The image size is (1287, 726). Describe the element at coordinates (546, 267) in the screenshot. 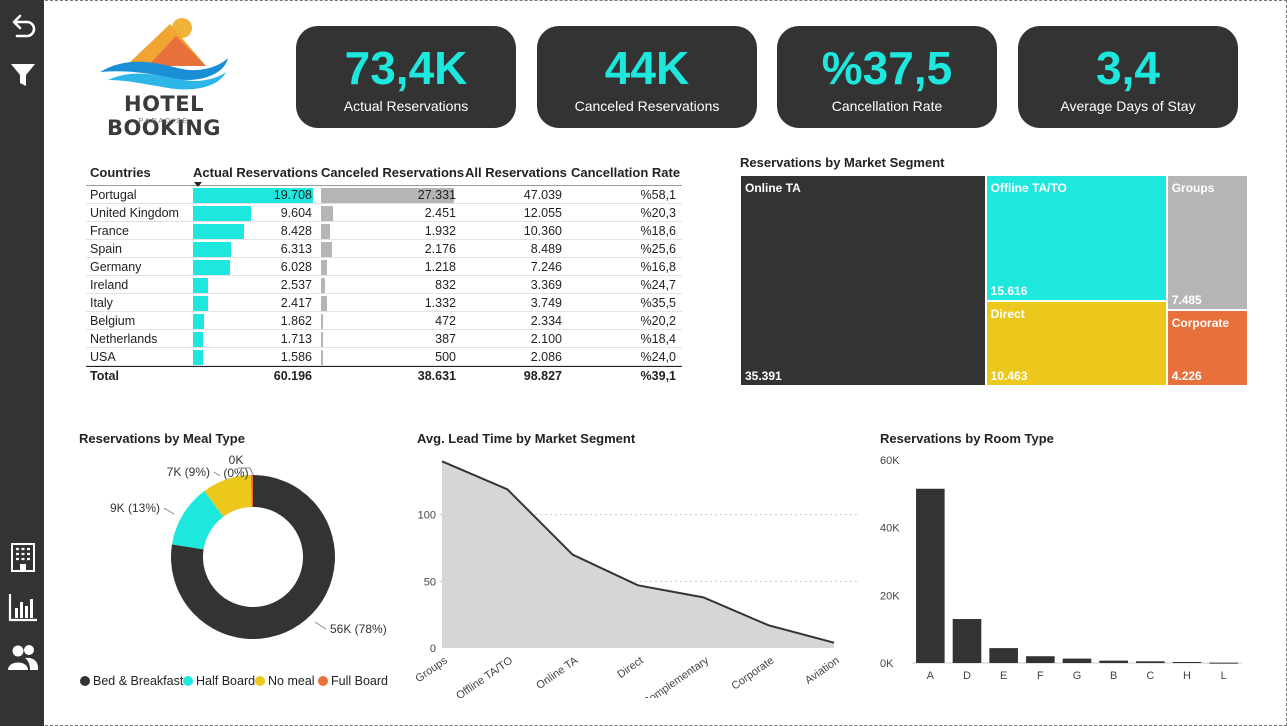

I see `cell-all: 7.246` at that location.